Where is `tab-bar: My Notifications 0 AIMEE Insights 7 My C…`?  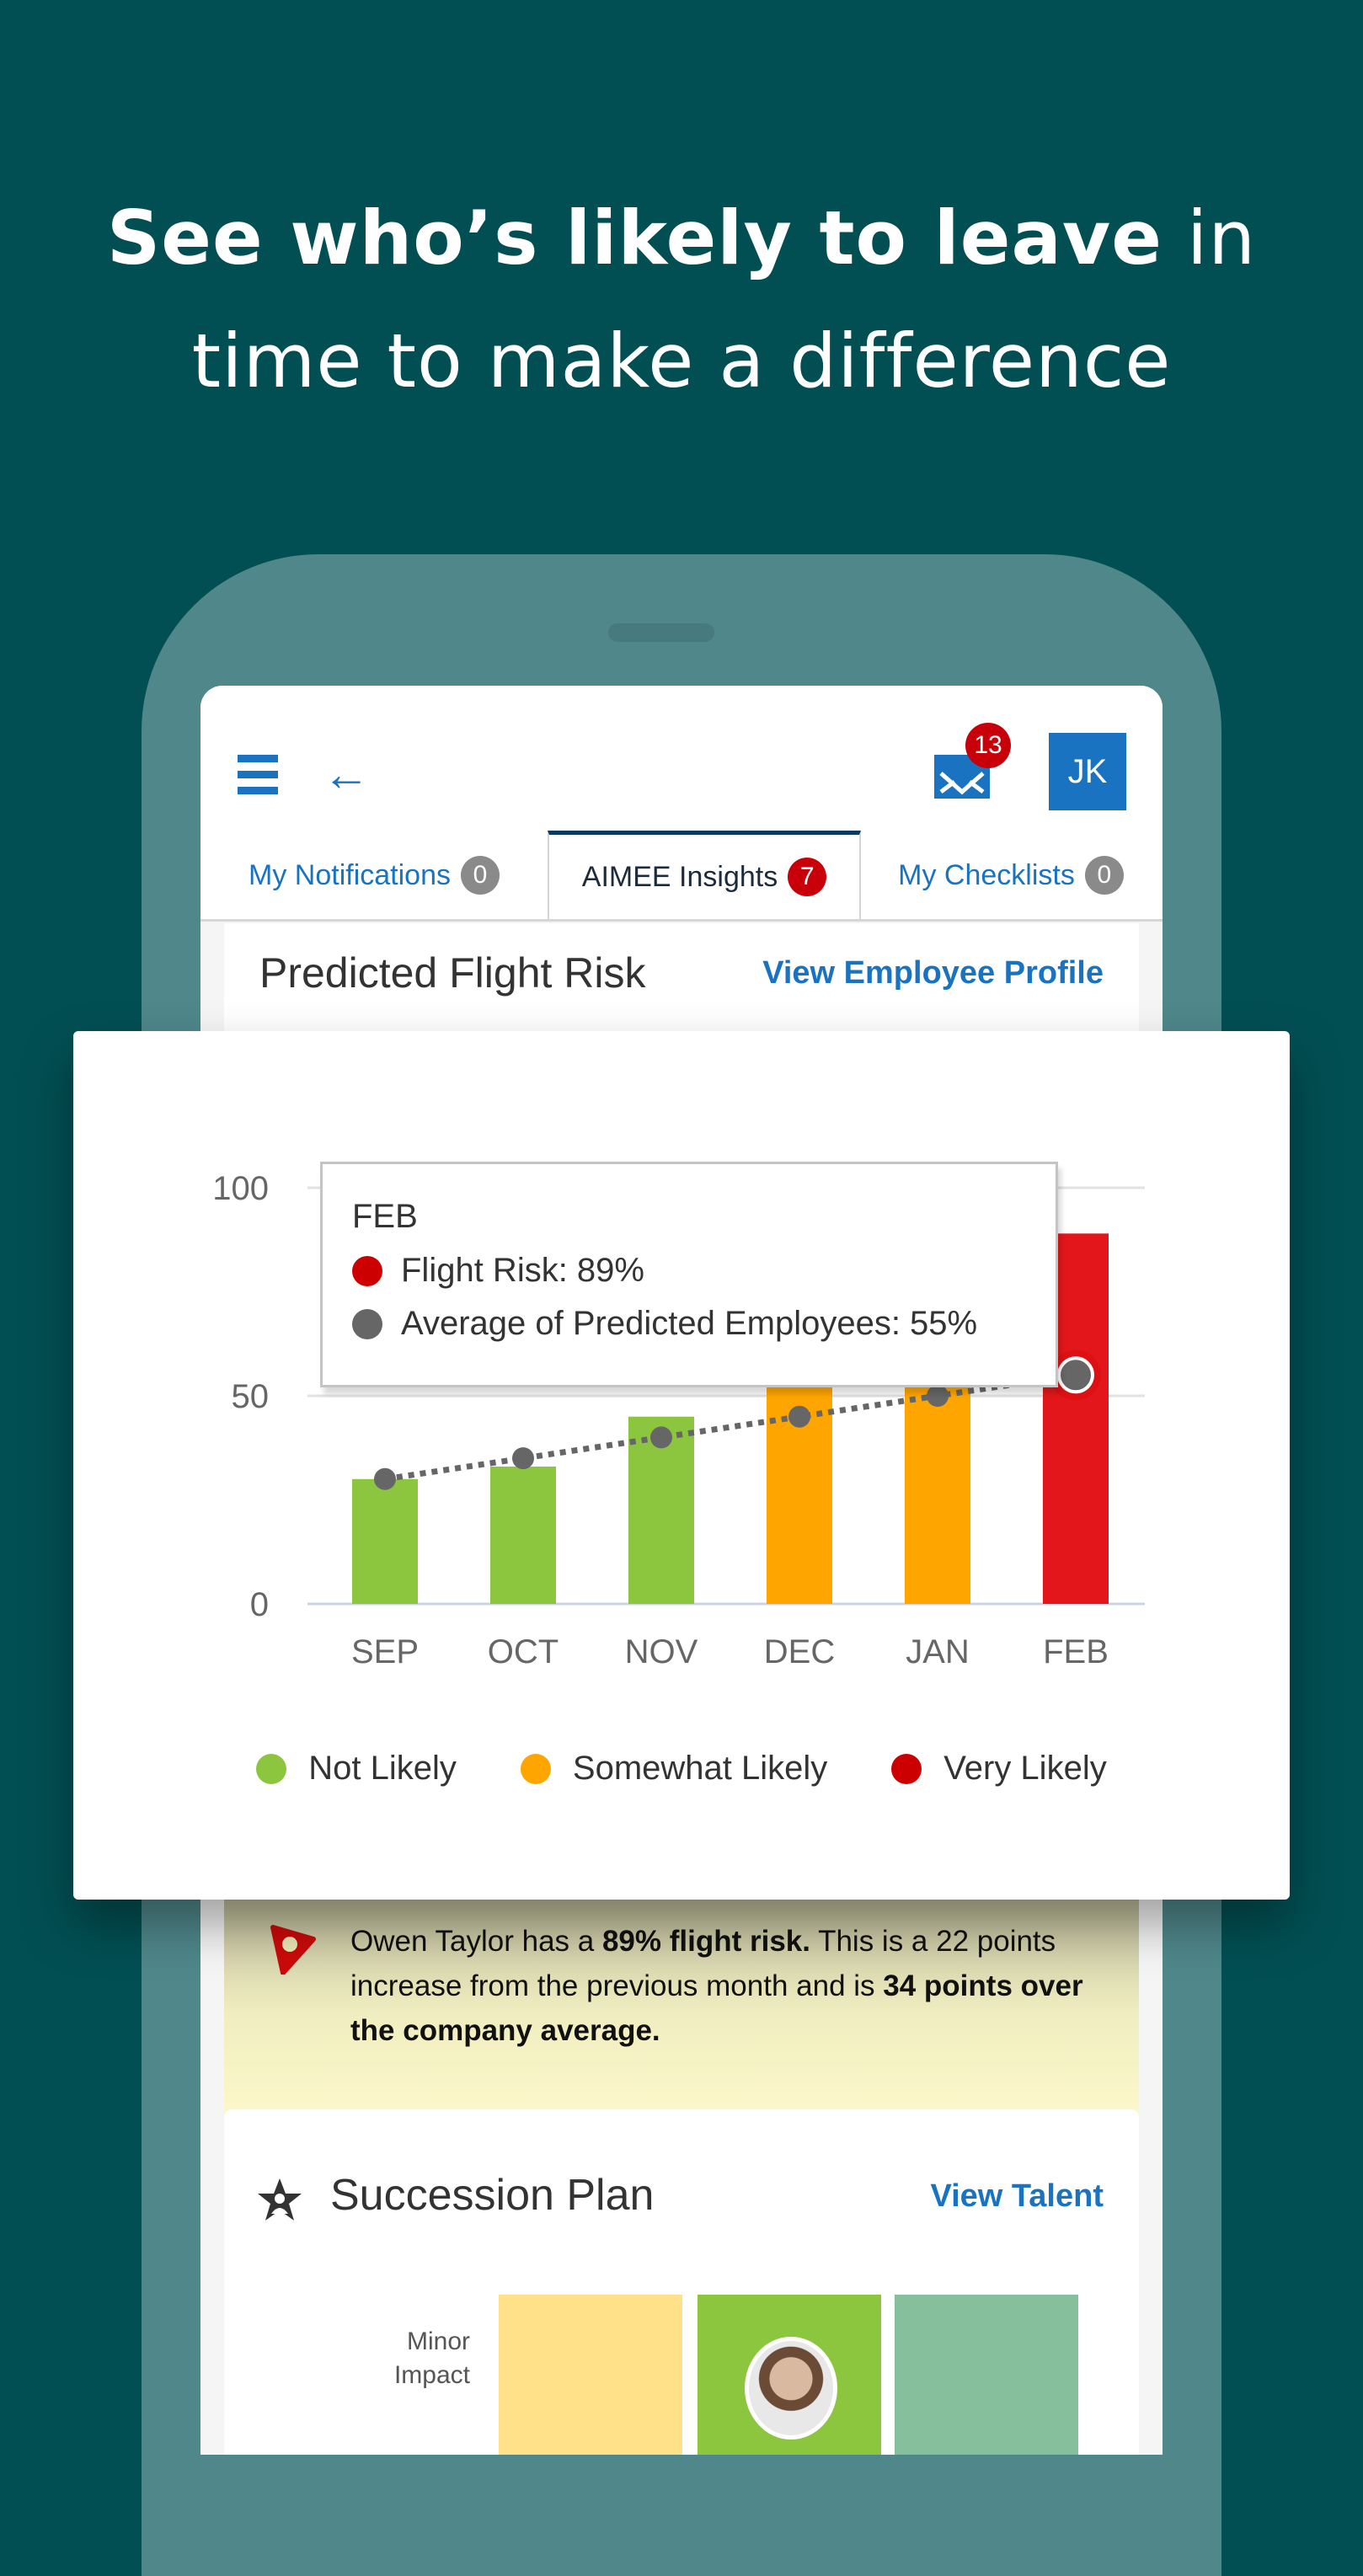 tab-bar: My Notifications 0 AIMEE Insights 7 My C… is located at coordinates (681, 876).